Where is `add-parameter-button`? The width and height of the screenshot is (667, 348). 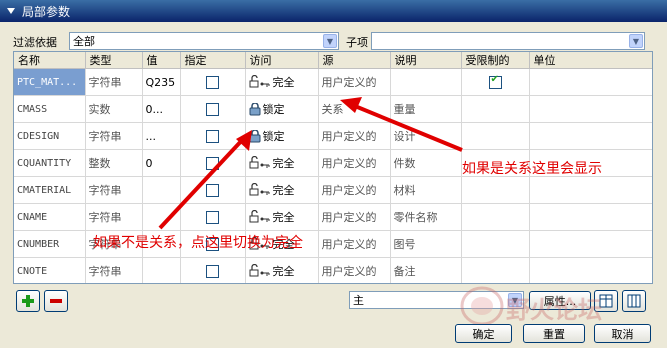 add-parameter-button is located at coordinates (28, 301).